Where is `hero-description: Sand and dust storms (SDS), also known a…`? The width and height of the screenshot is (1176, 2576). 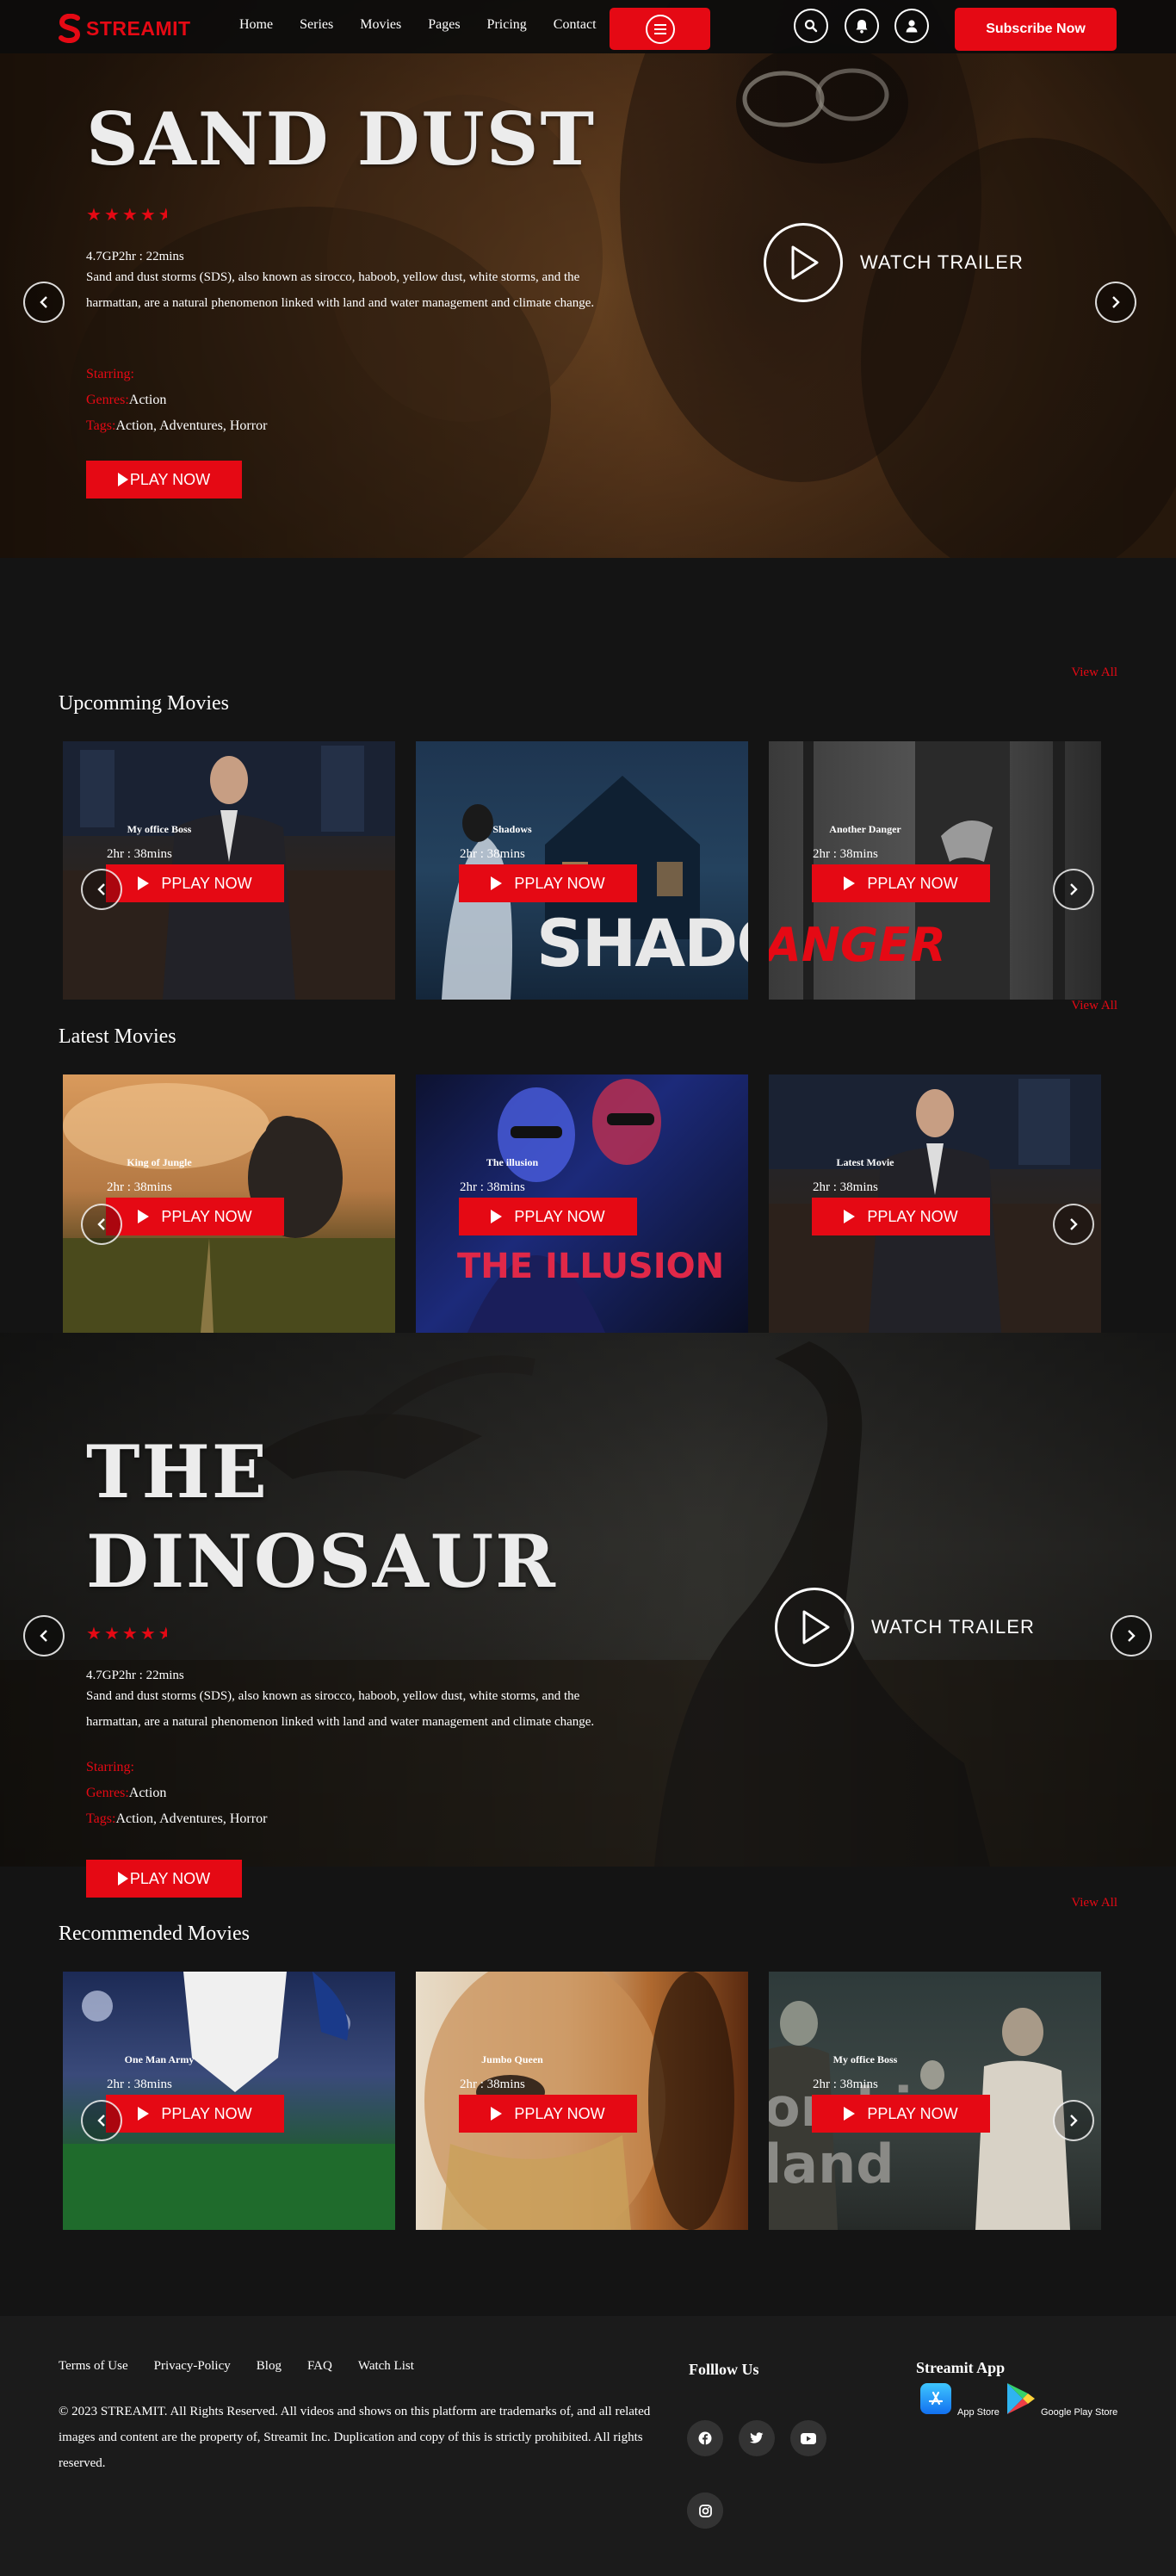
hero-description: Sand and dust storms (SDS), also known a… is located at coordinates (340, 290).